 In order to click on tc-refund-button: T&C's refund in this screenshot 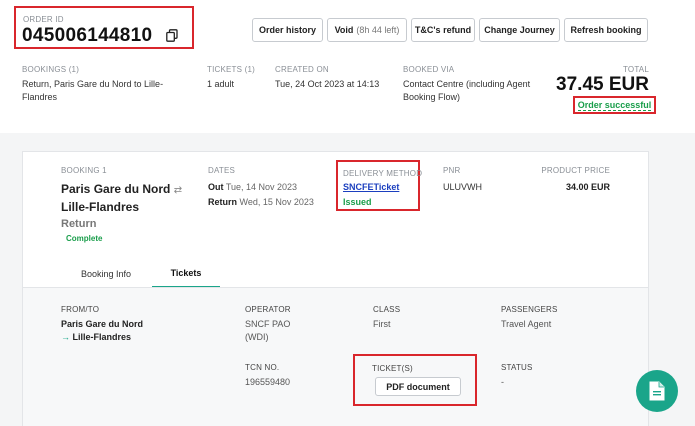, I will do `click(443, 30)`.